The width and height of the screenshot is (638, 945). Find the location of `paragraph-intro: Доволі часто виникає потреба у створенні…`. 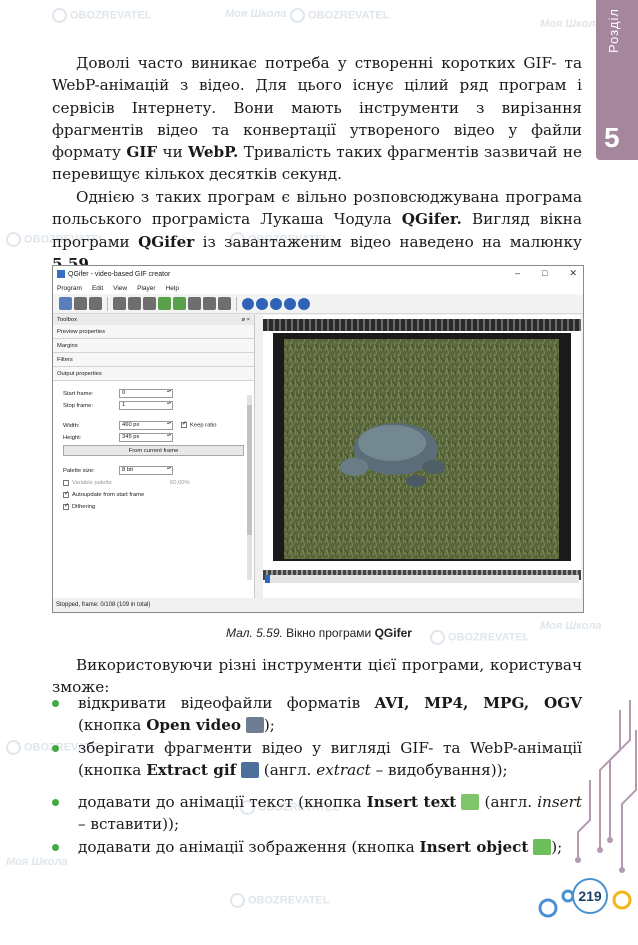

paragraph-intro: Доволі часто виникає потреба у створенні… is located at coordinates (317, 119).